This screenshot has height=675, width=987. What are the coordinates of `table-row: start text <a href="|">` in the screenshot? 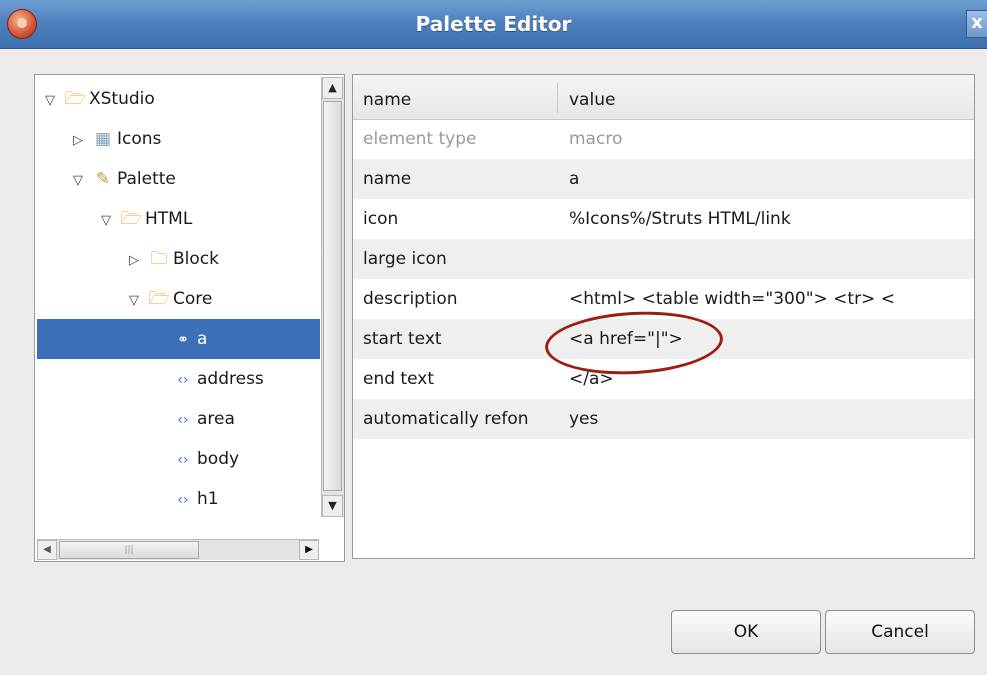 It's located at (663, 339).